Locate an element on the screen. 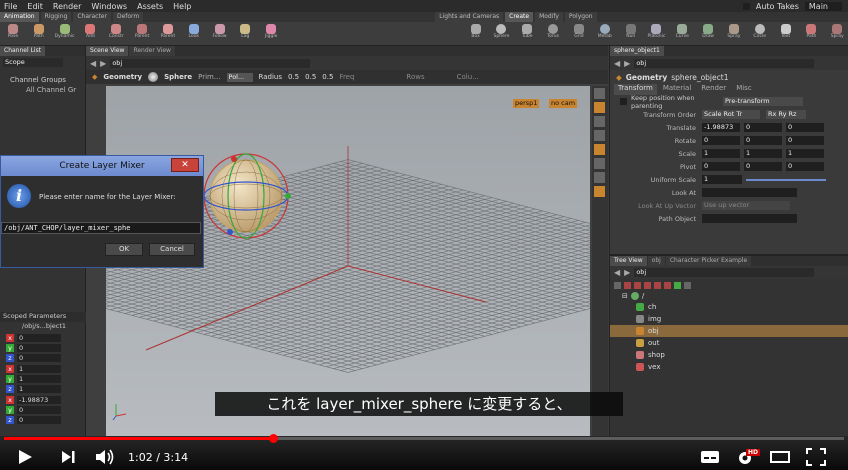 The width and height of the screenshot is (848, 470). tab-scene-view: Scene View is located at coordinates (107, 51).